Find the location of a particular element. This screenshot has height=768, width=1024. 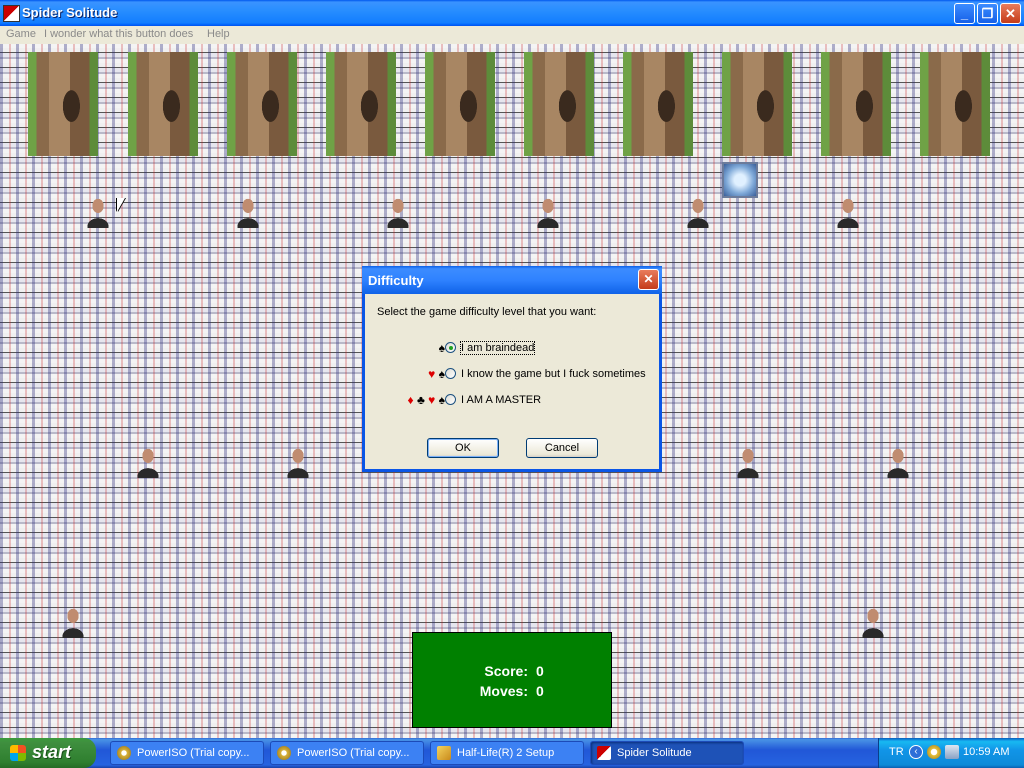

option-label: I am braindead is located at coordinates (497, 348).